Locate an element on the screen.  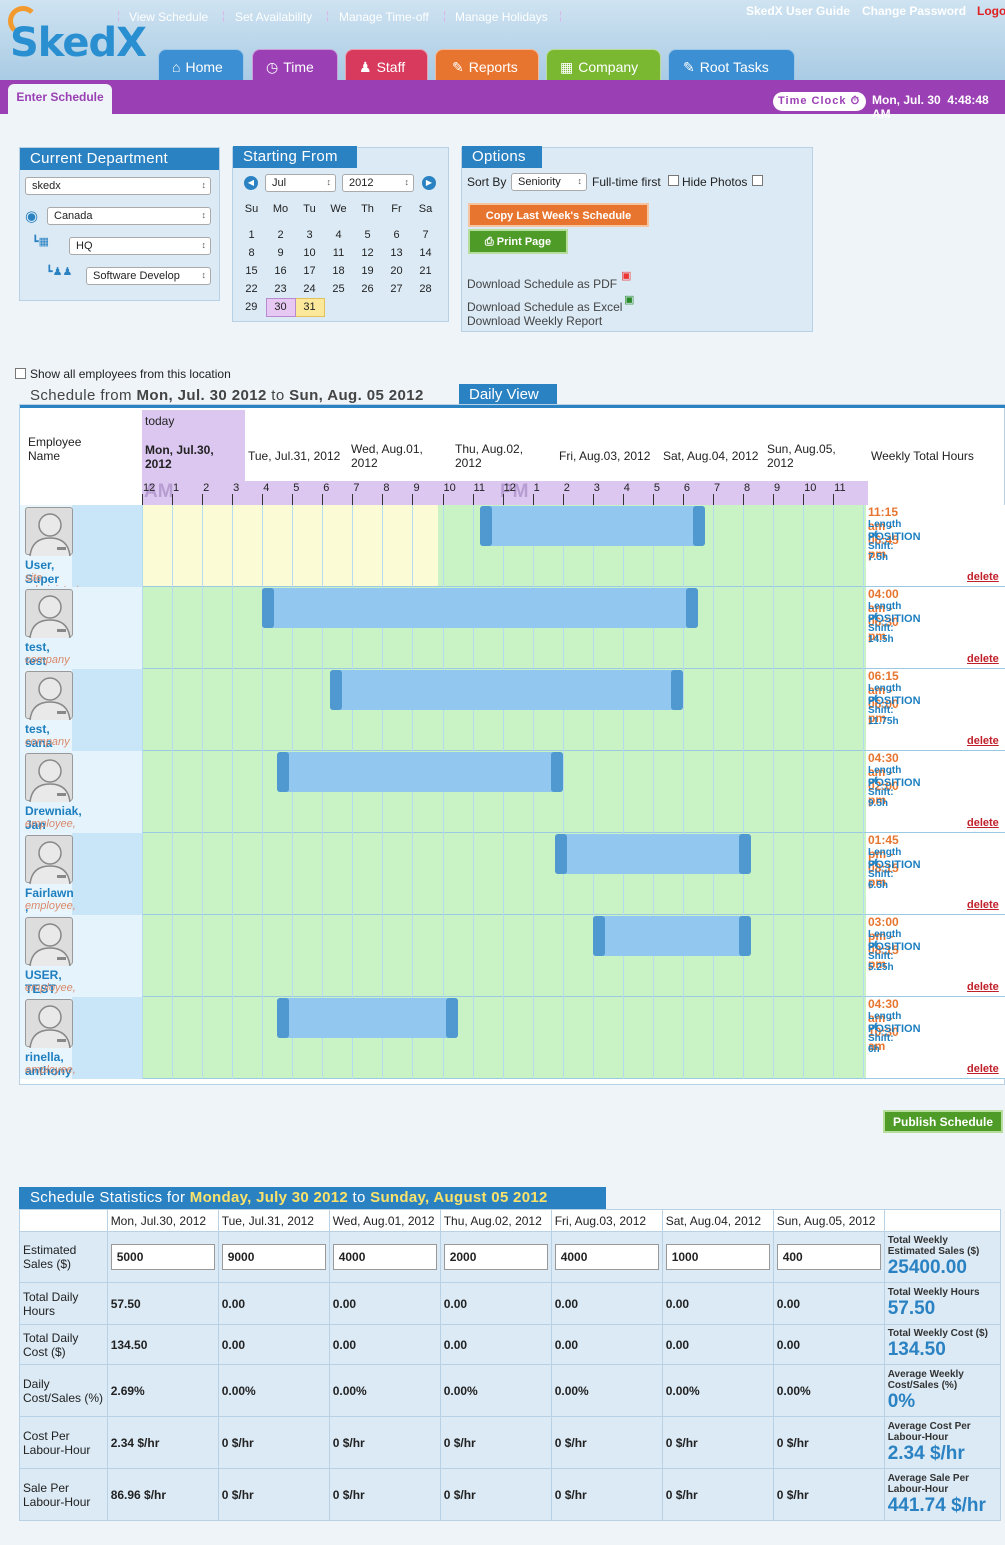
download-report-link: Download Weekly Report is located at coordinates (534, 321).